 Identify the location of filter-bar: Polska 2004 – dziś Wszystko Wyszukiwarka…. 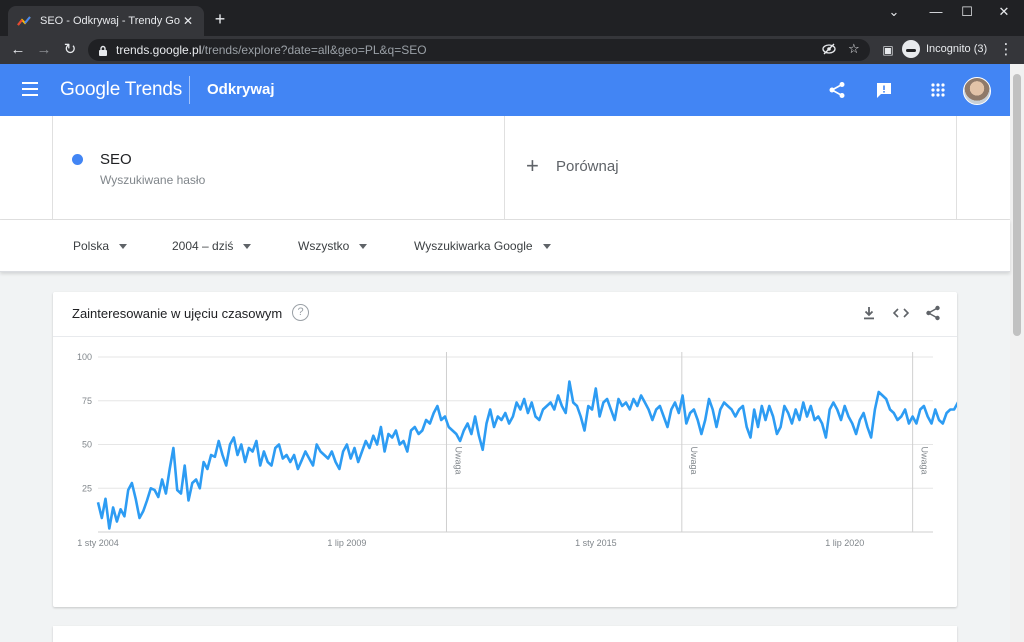
(505, 246).